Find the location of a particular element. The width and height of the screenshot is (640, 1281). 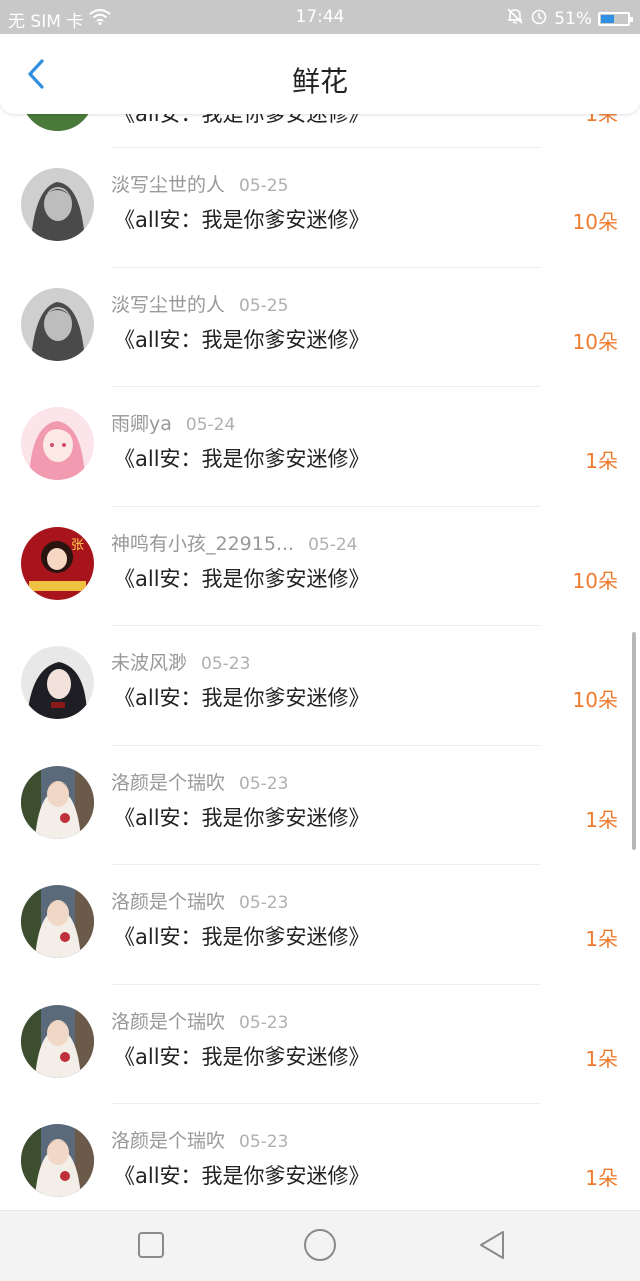

list-item: 张 神鸣有小孩_22915... 05-24 《all安：我是你爹安迷修》 10朵 is located at coordinates (320, 566).